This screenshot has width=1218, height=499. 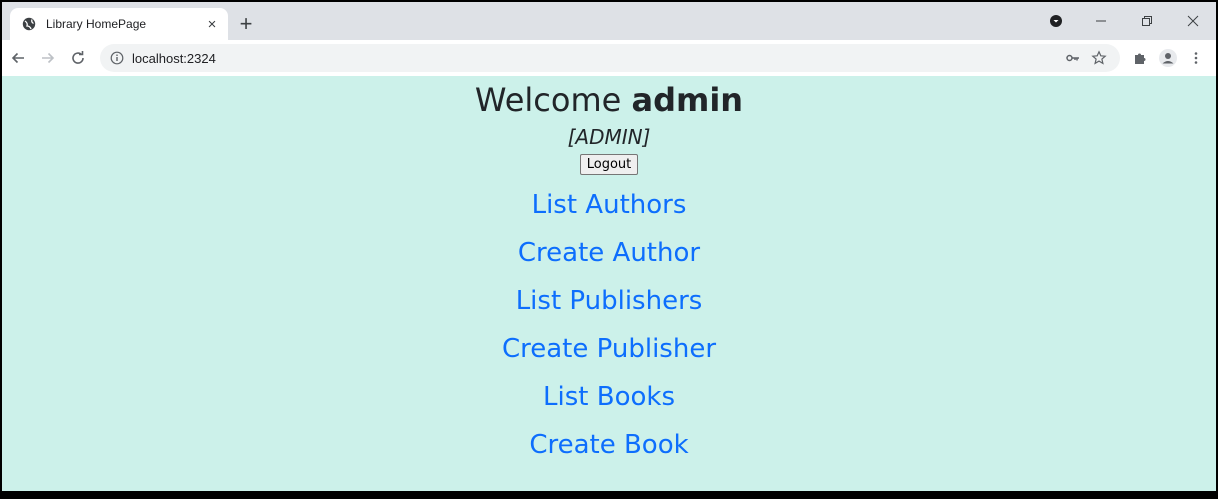 I want to click on address-bar: localhost:2324, so click(x=610, y=58).